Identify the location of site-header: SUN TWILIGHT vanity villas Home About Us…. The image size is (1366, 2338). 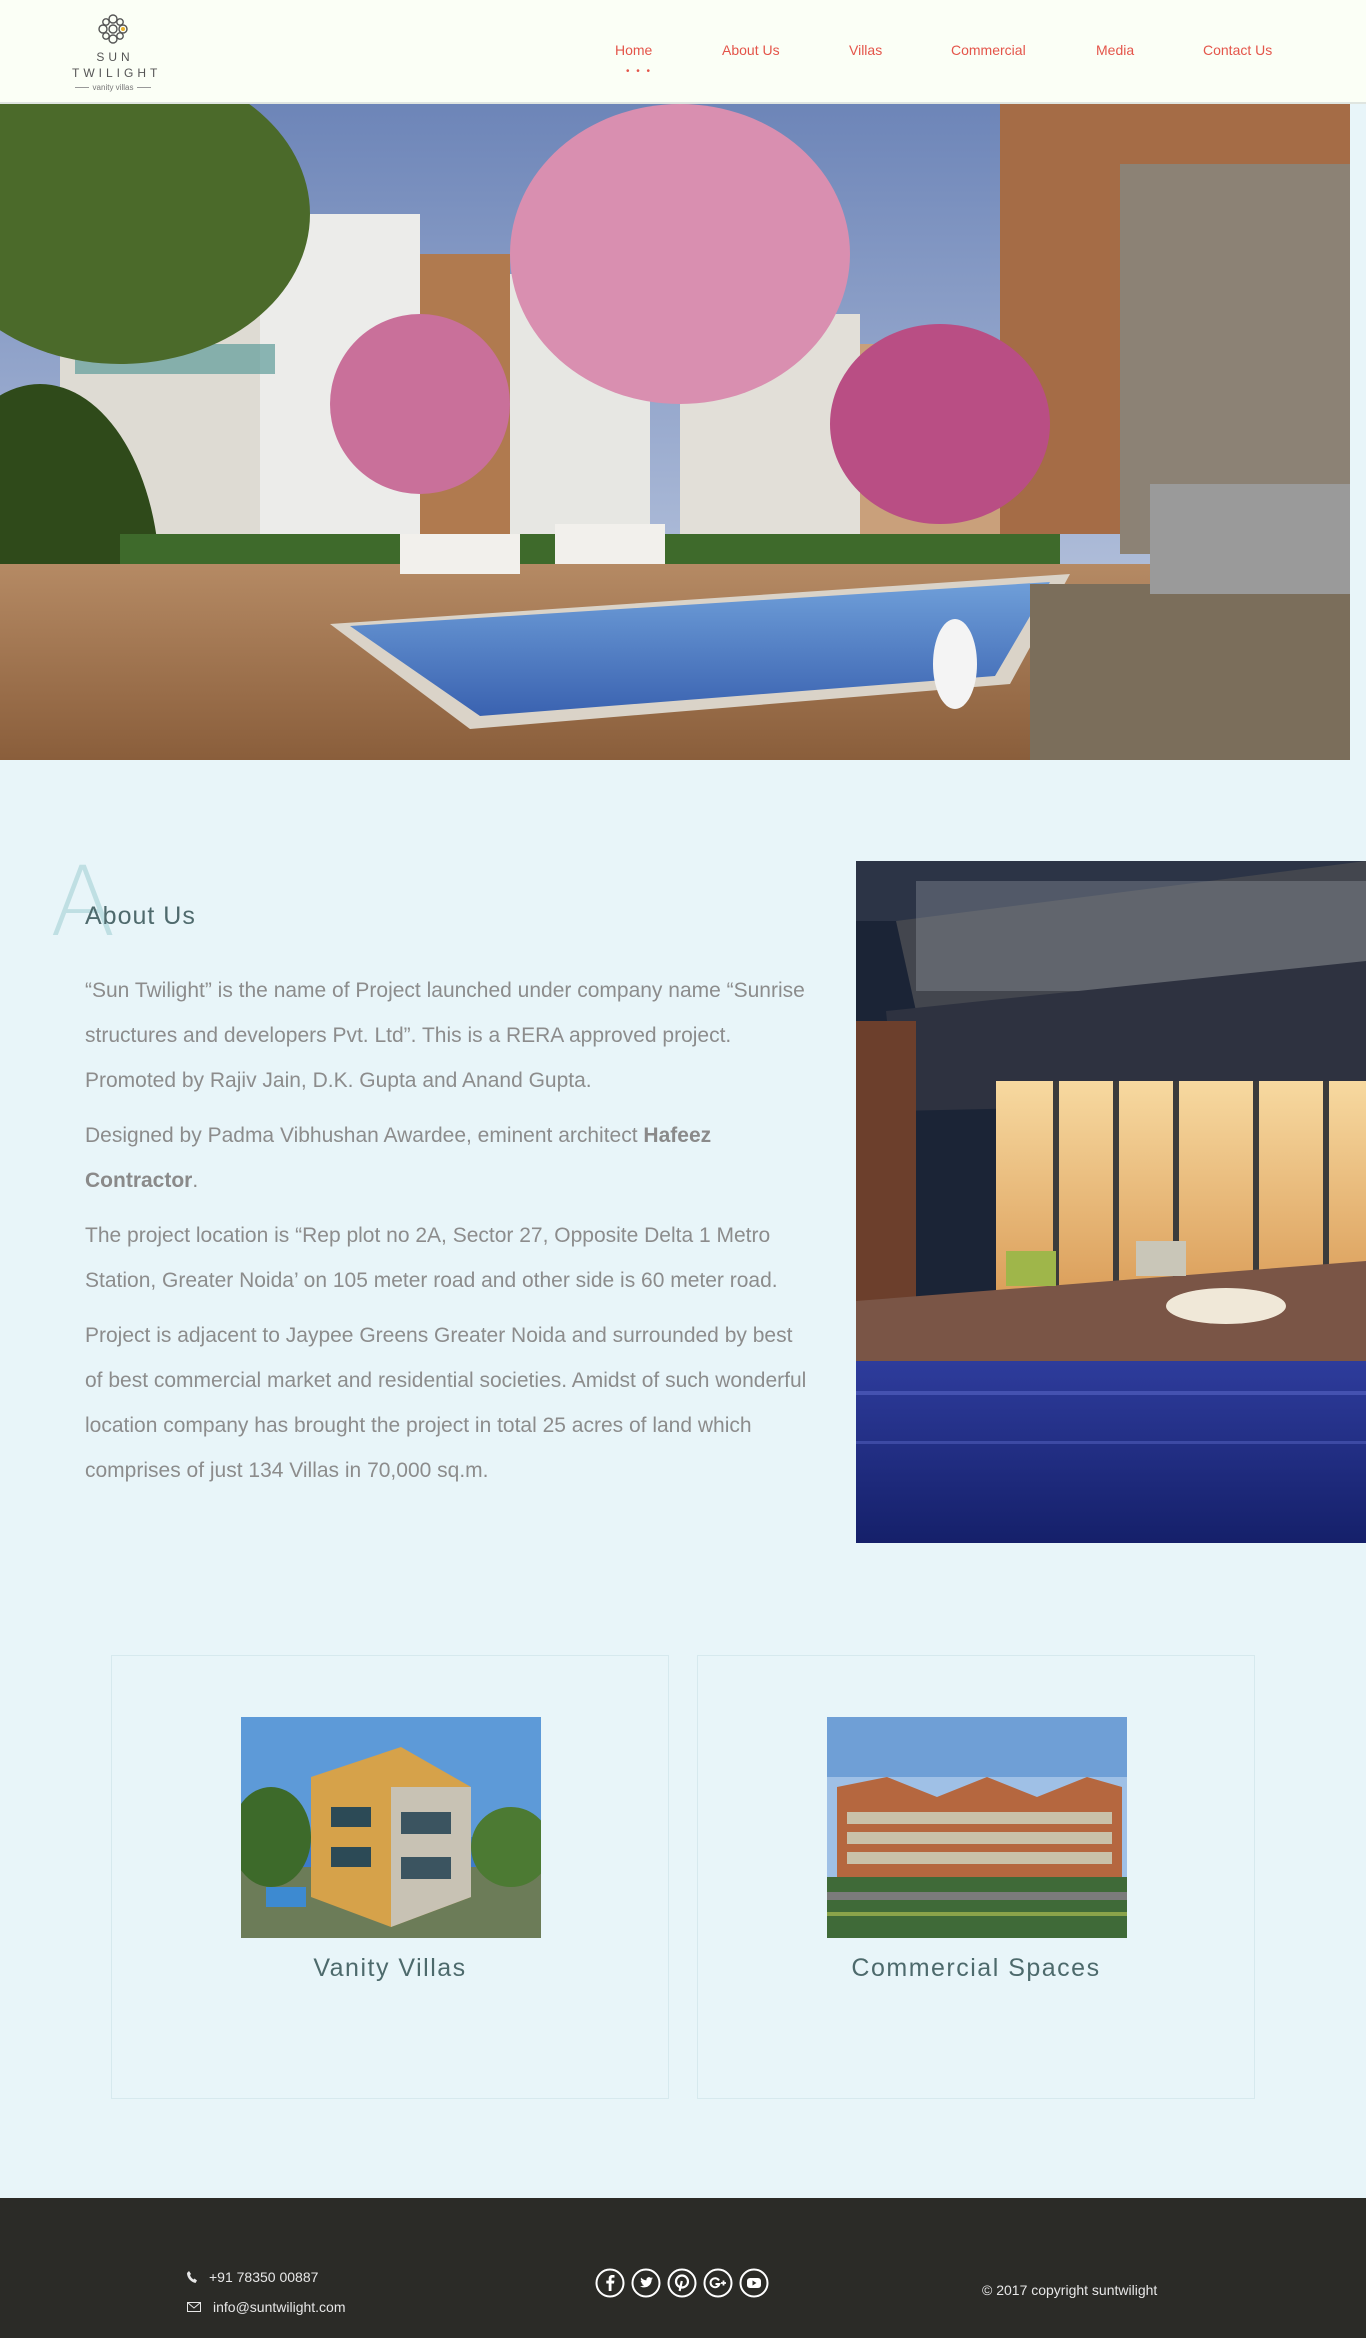
(683, 52).